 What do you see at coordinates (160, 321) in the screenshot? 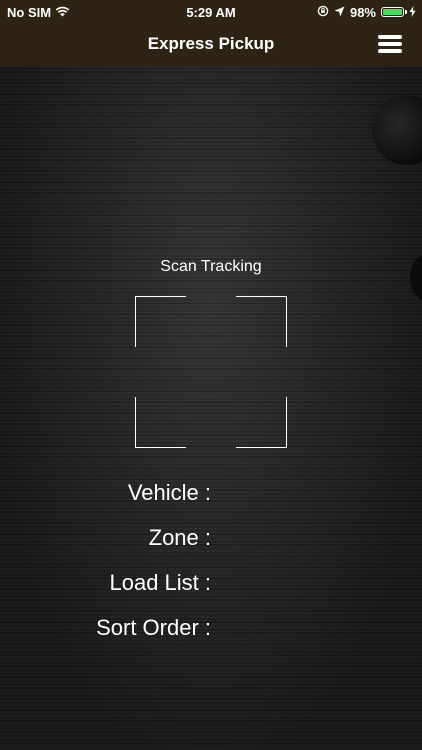
I see `viewfinder-corner-top-left` at bounding box center [160, 321].